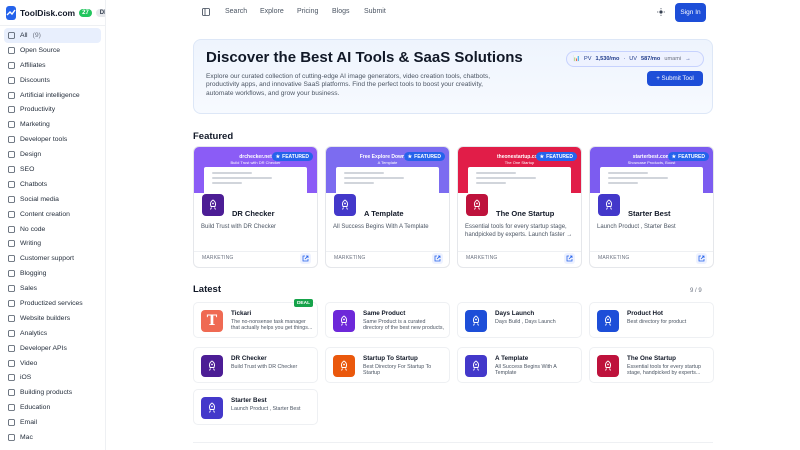 The height and width of the screenshot is (450, 800). I want to click on sidebar-item-affiliates: Affiliates, so click(52, 65).